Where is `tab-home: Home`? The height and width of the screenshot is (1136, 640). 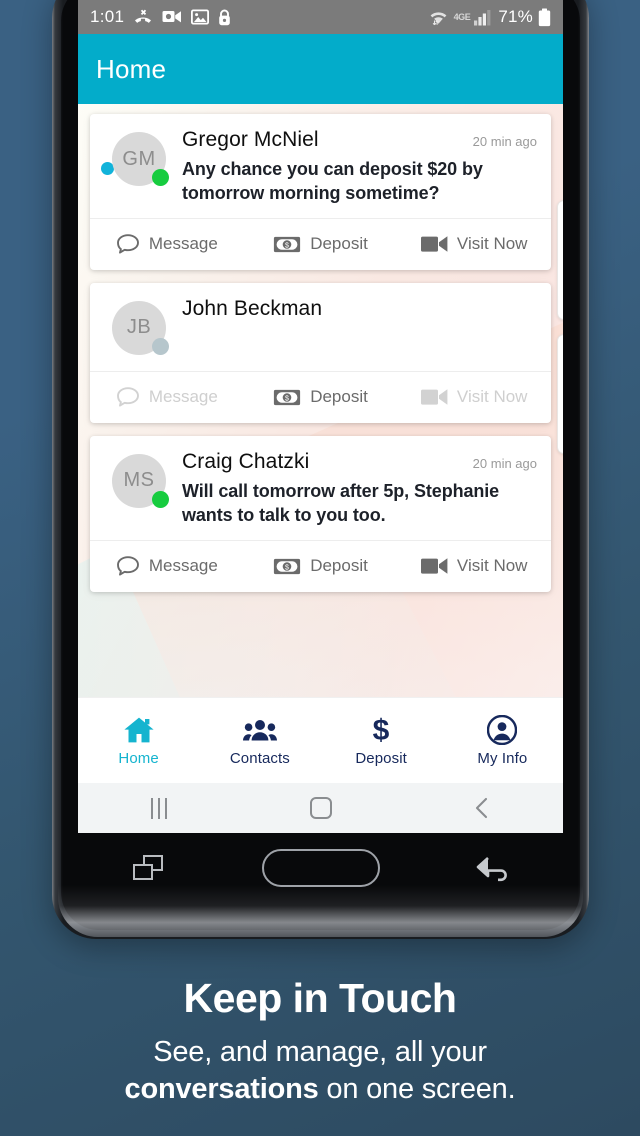 tab-home: Home is located at coordinates (138, 741).